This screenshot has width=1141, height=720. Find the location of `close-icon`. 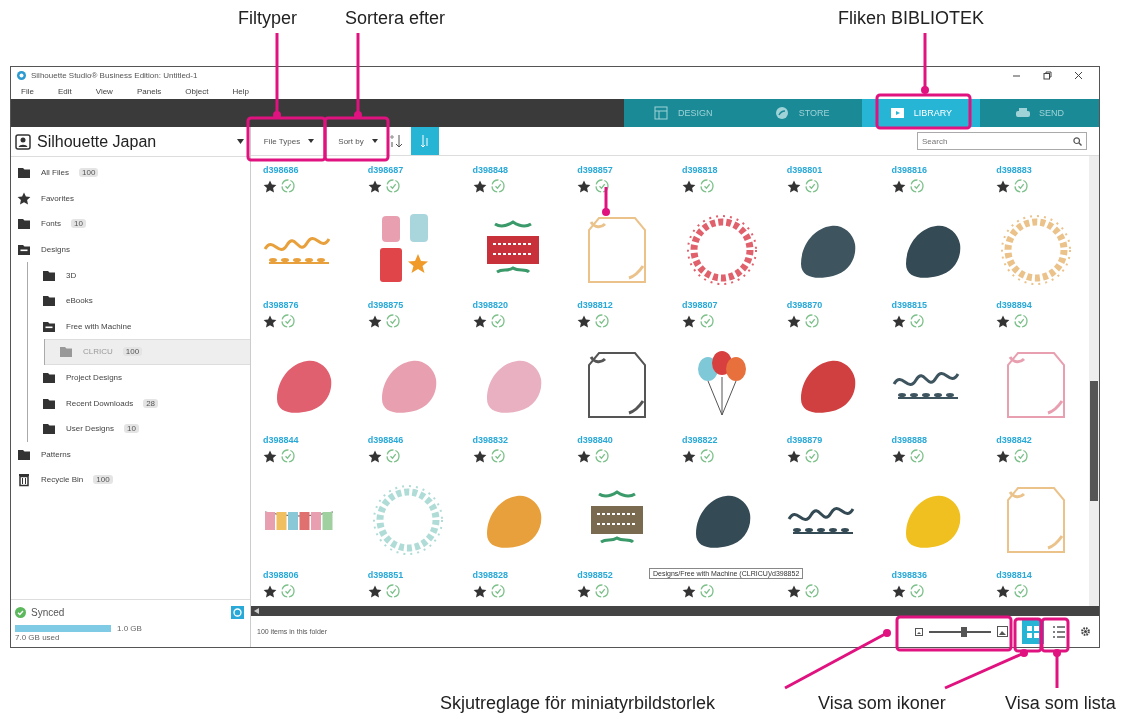

close-icon is located at coordinates (1078, 75).